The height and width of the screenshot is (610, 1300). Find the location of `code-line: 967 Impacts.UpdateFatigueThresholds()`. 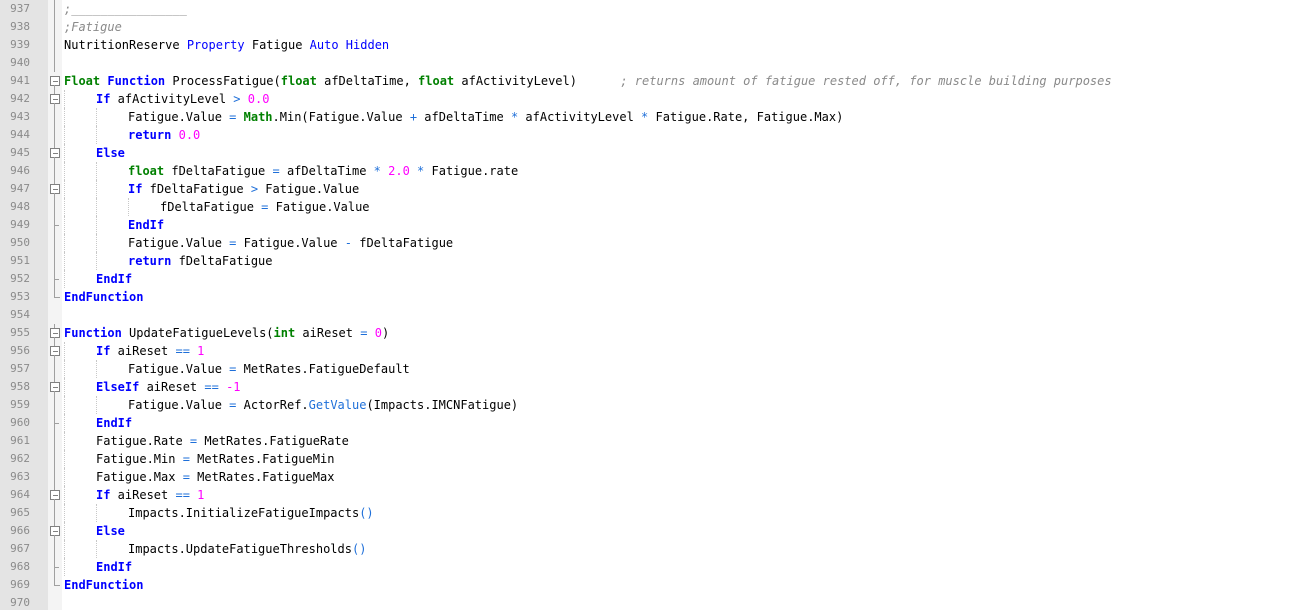

code-line: 967 Impacts.UpdateFatigueThresholds() is located at coordinates (650, 549).